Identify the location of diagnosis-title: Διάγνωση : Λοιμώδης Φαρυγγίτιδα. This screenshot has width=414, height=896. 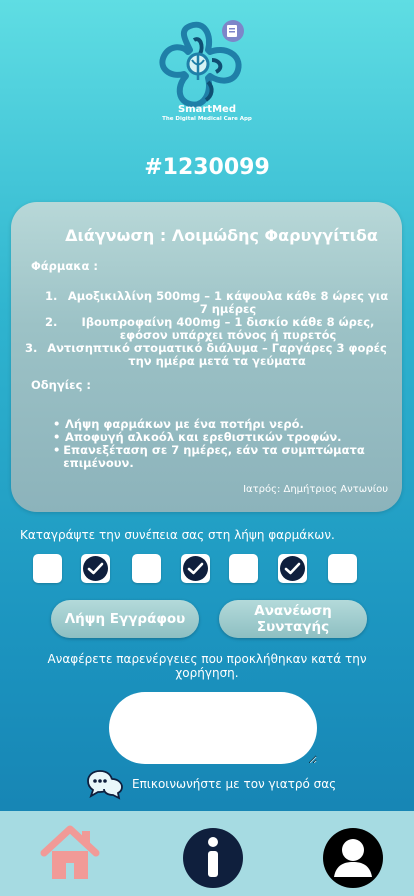
(221, 235).